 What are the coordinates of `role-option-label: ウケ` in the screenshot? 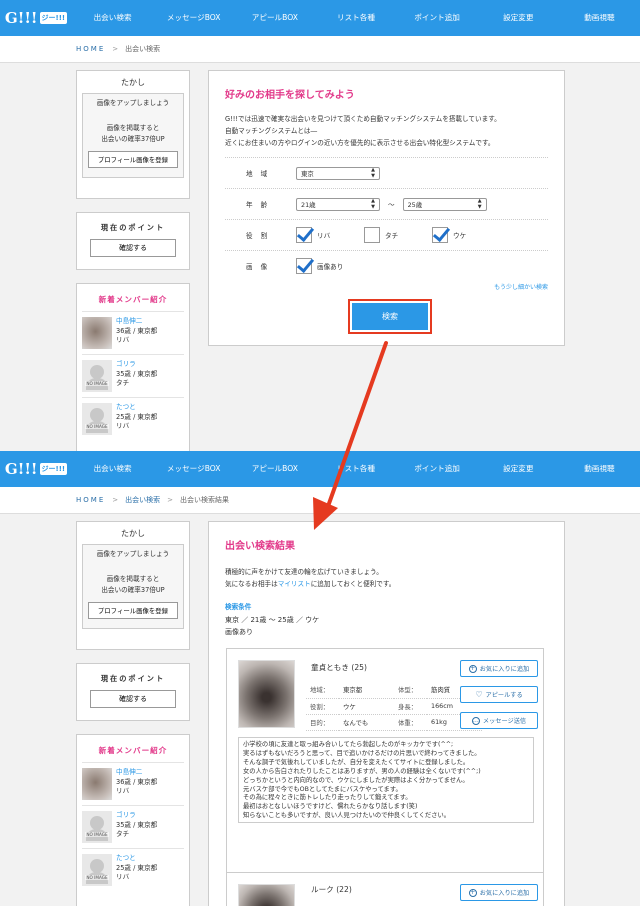 It's located at (460, 236).